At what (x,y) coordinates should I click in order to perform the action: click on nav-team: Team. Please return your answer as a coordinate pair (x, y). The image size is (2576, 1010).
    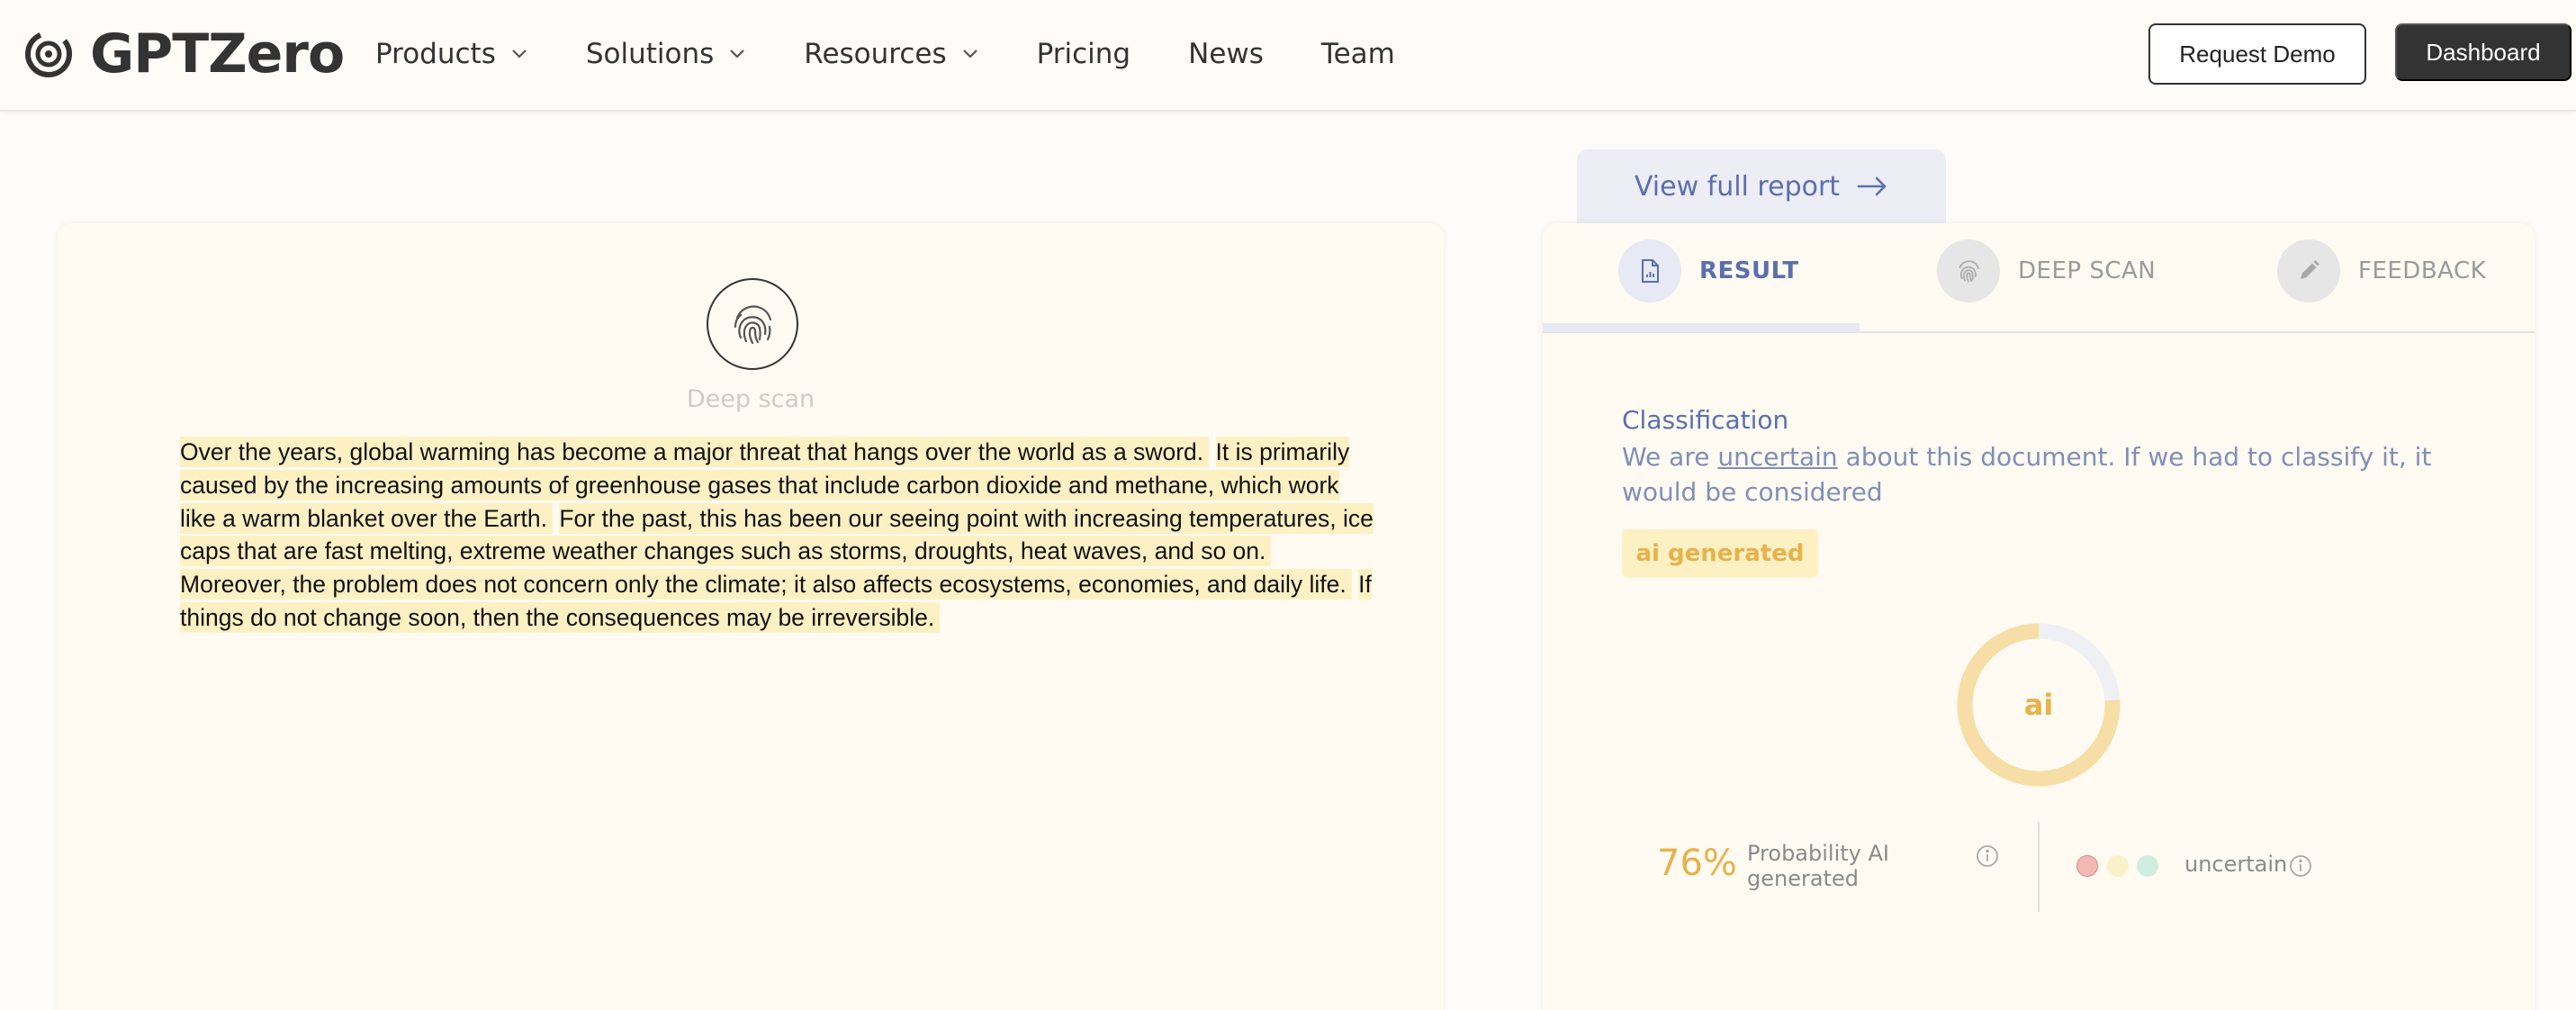
    Looking at the image, I should click on (1358, 54).